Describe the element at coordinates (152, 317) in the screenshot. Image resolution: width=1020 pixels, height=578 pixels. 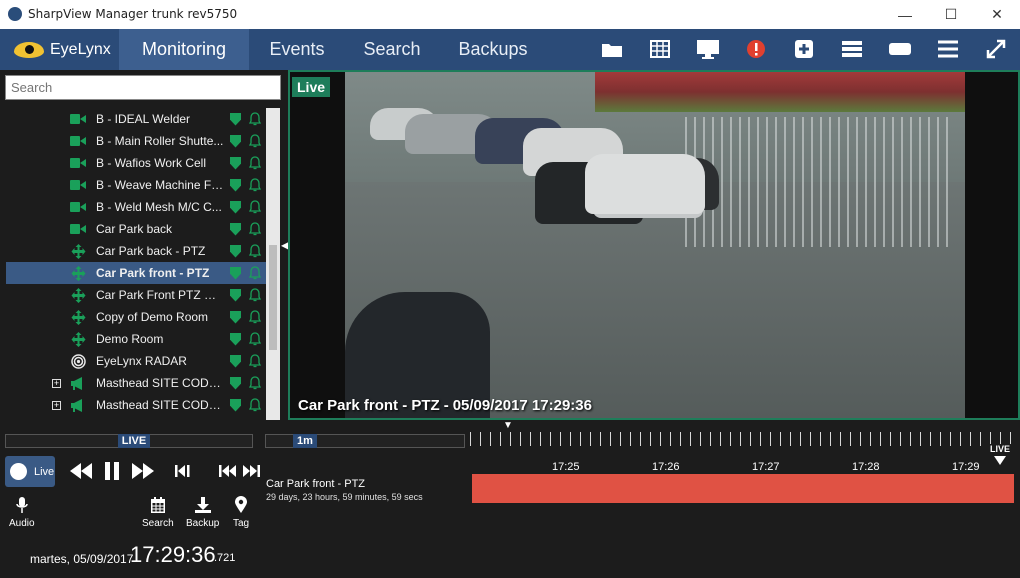
I see `sidebar-item-label: Copy of Demo Room` at that location.